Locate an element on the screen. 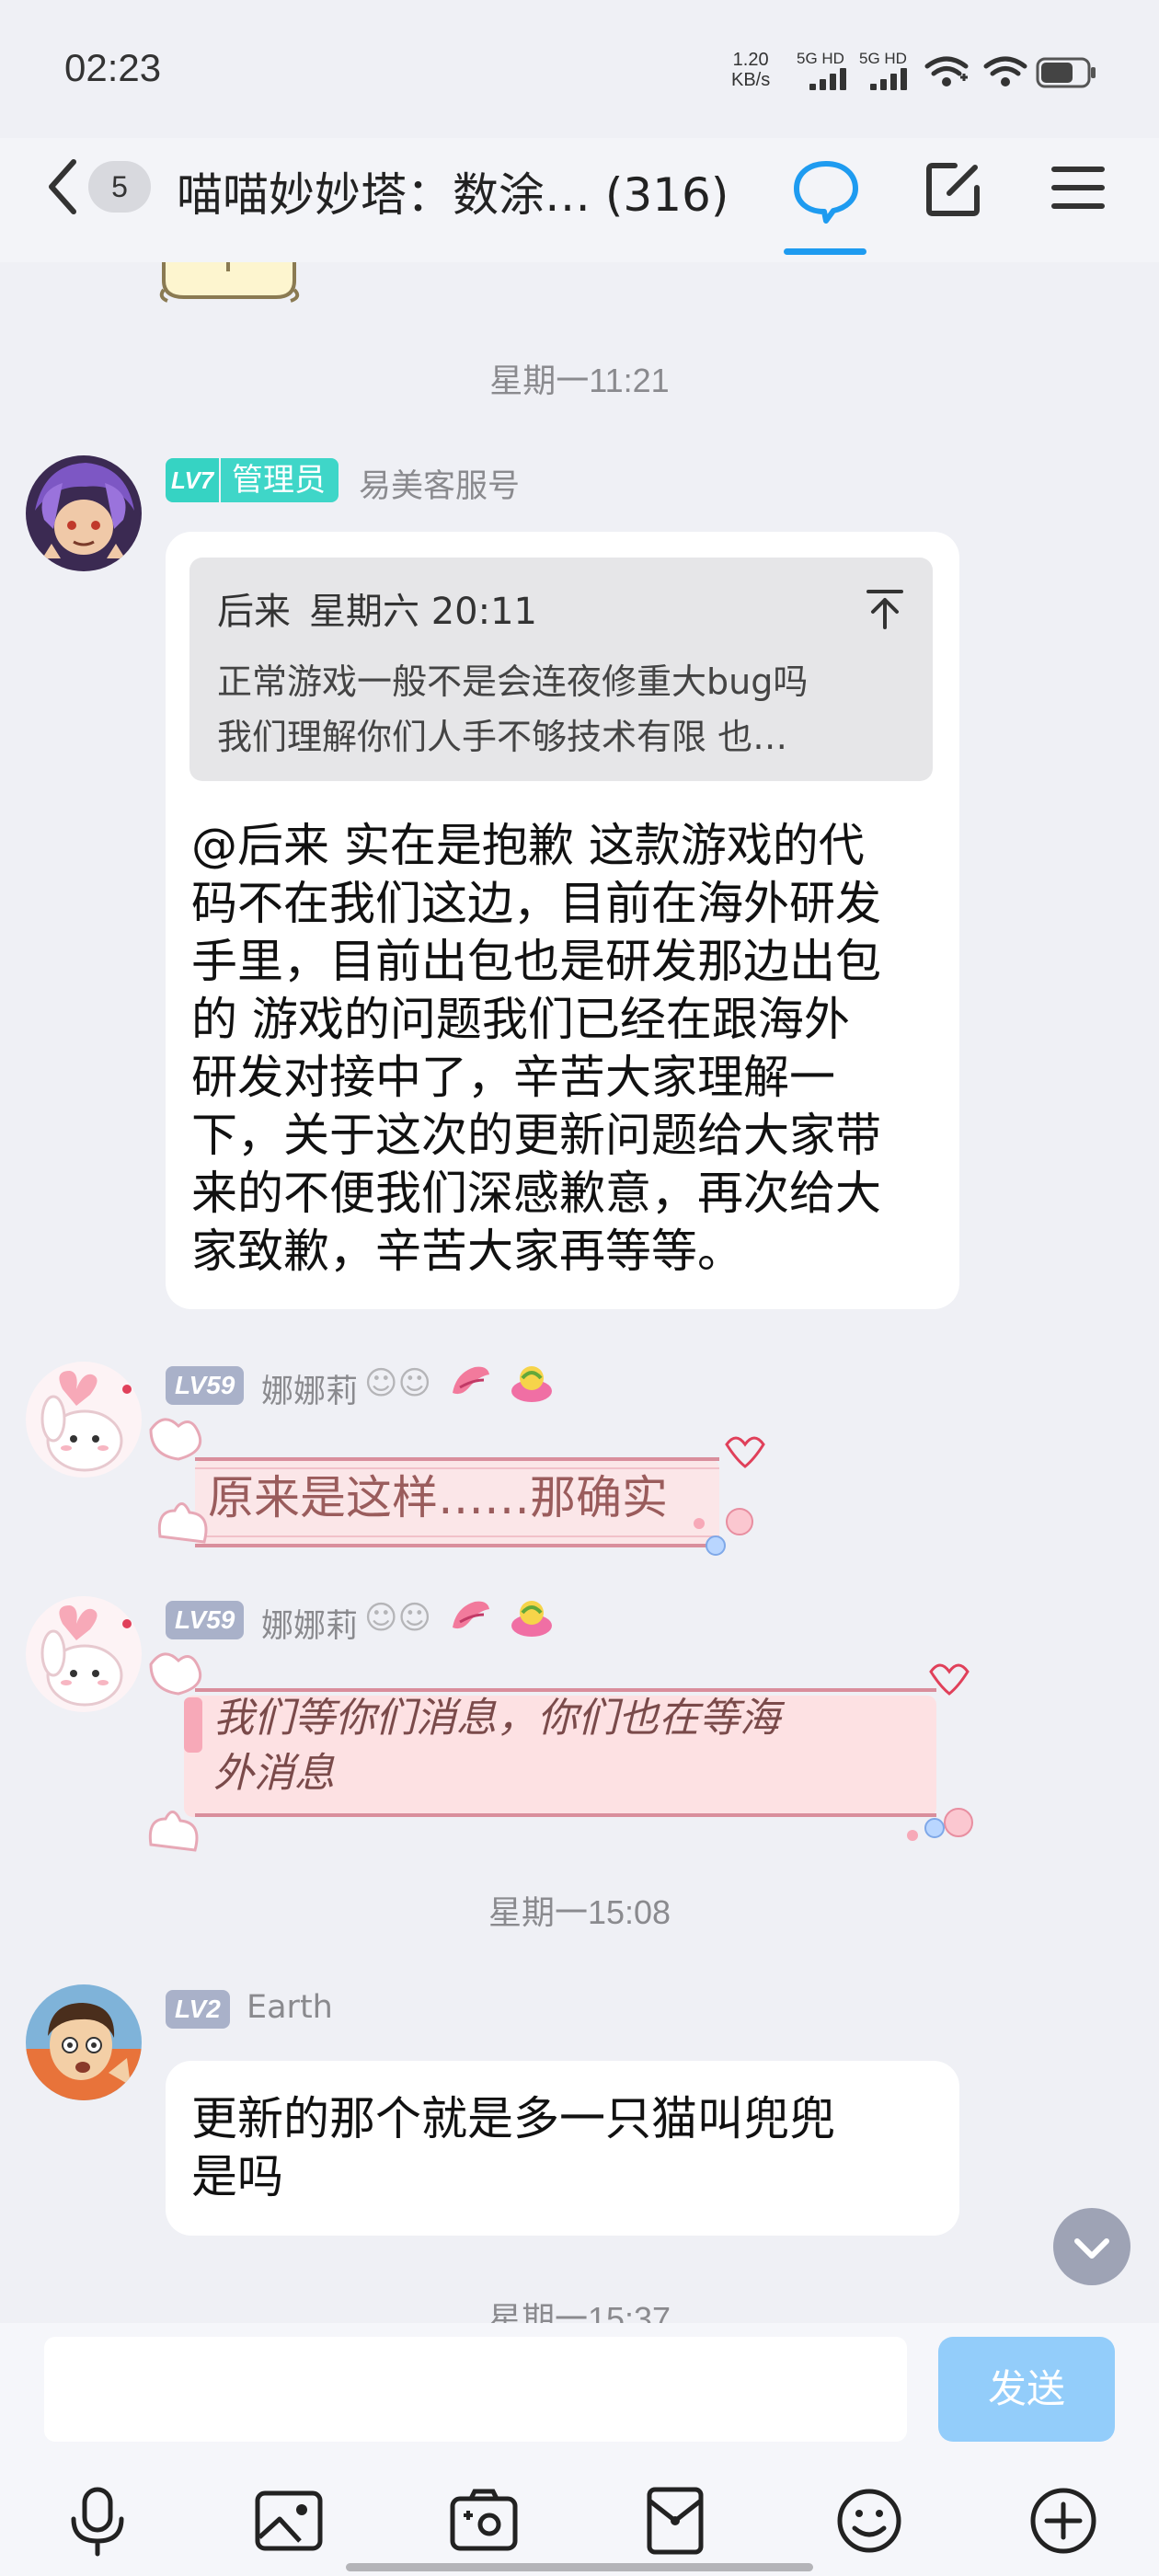  message-input is located at coordinates (475, 2389).